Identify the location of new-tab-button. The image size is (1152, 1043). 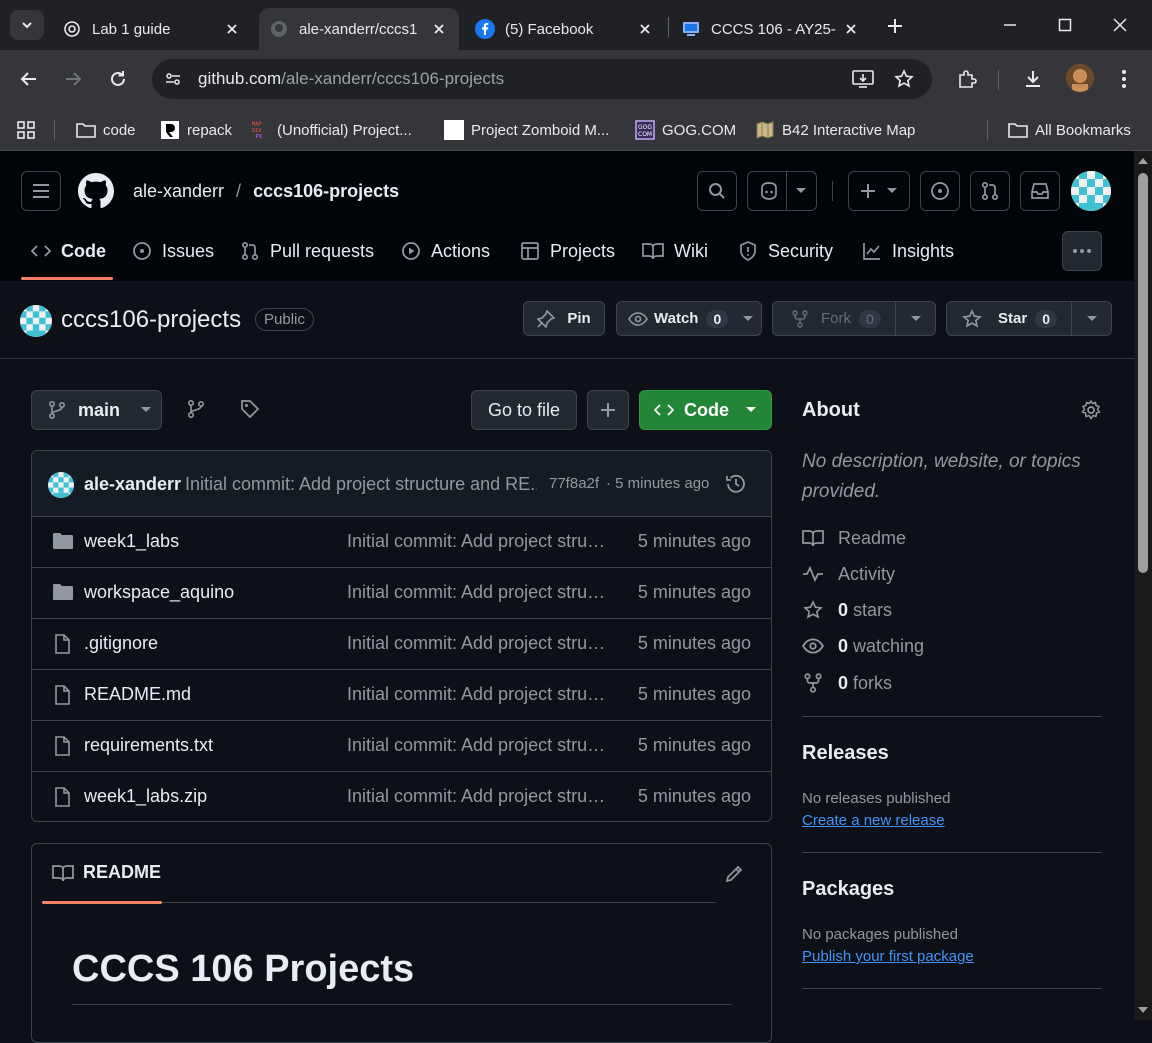
(895, 26).